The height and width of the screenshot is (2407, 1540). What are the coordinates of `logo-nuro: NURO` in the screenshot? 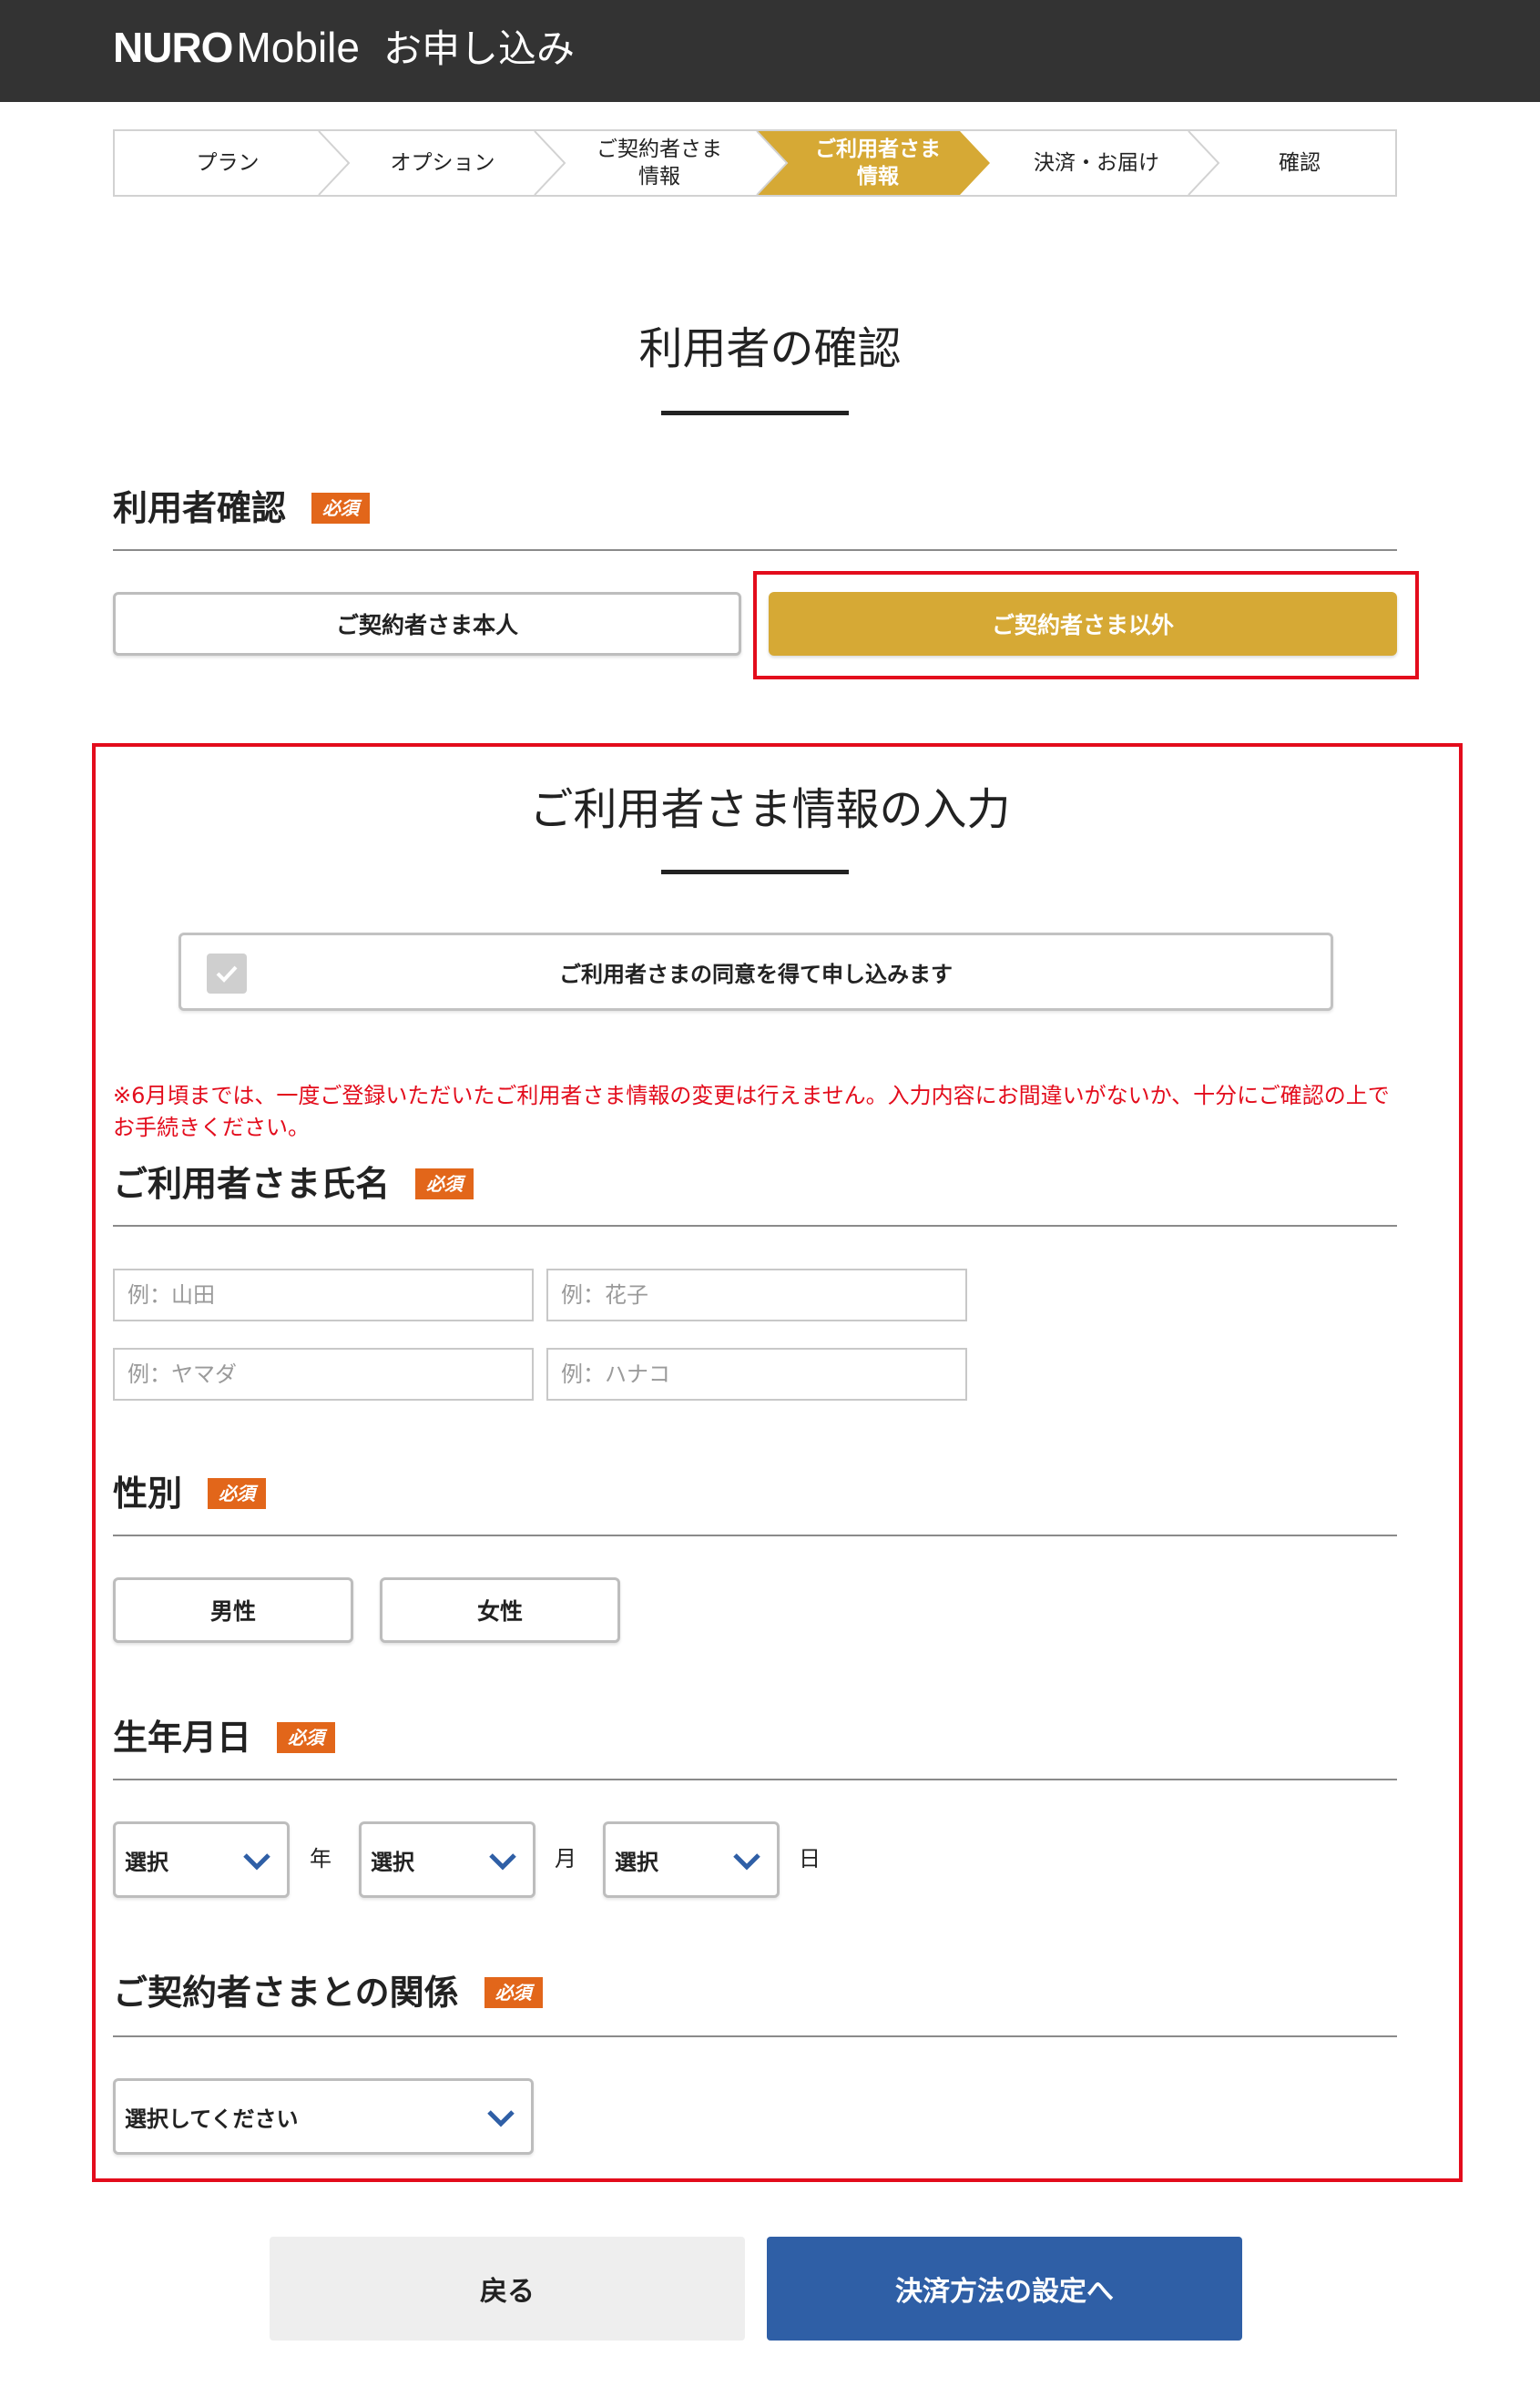 It's located at (173, 48).